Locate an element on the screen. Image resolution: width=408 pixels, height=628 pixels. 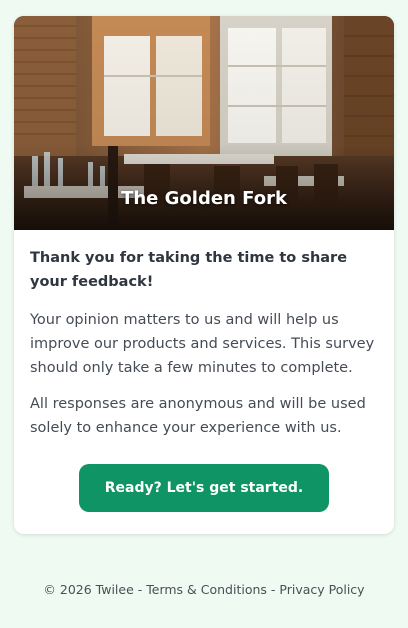
start-survey-button: Ready? Let's get started. is located at coordinates (204, 488).